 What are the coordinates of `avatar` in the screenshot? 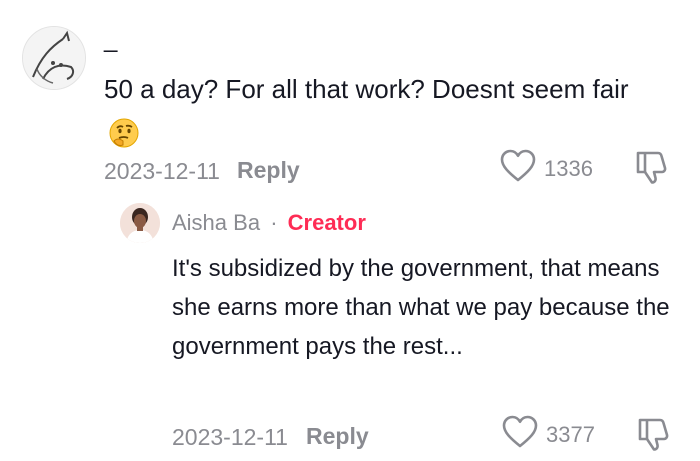 It's located at (54, 58).